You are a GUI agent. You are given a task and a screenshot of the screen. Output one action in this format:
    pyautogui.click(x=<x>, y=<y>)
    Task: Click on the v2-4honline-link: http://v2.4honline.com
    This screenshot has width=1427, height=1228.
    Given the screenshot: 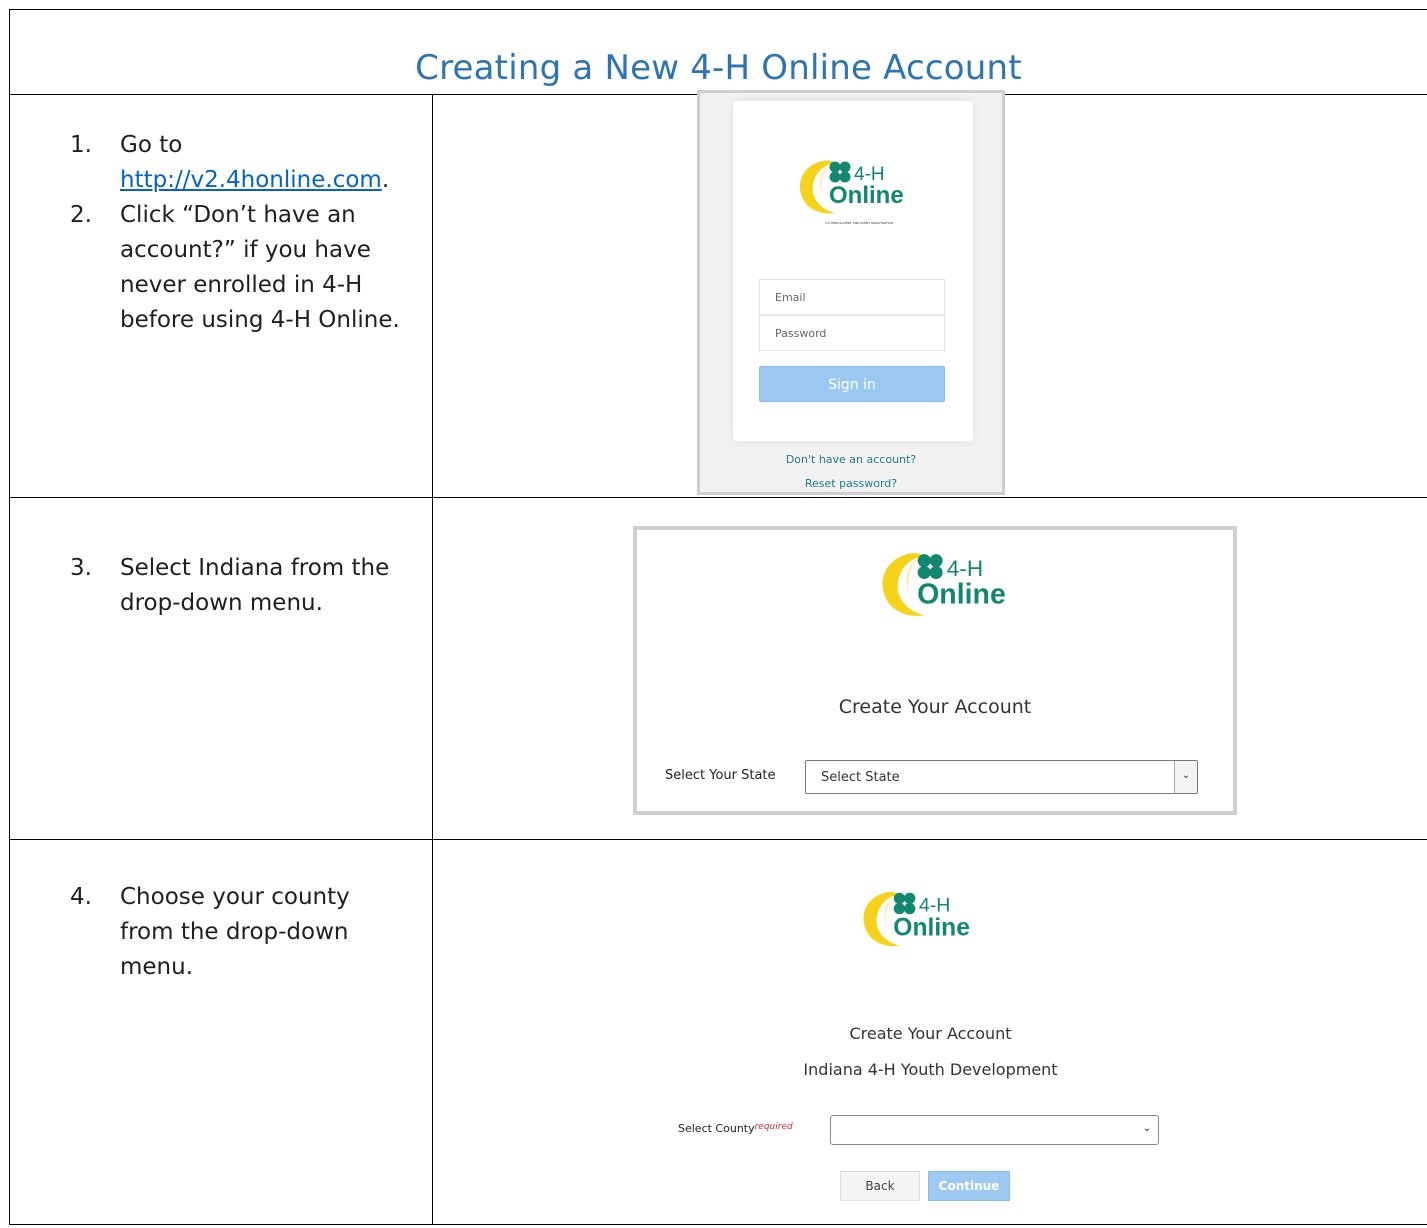 What is the action you would take?
    pyautogui.click(x=251, y=180)
    